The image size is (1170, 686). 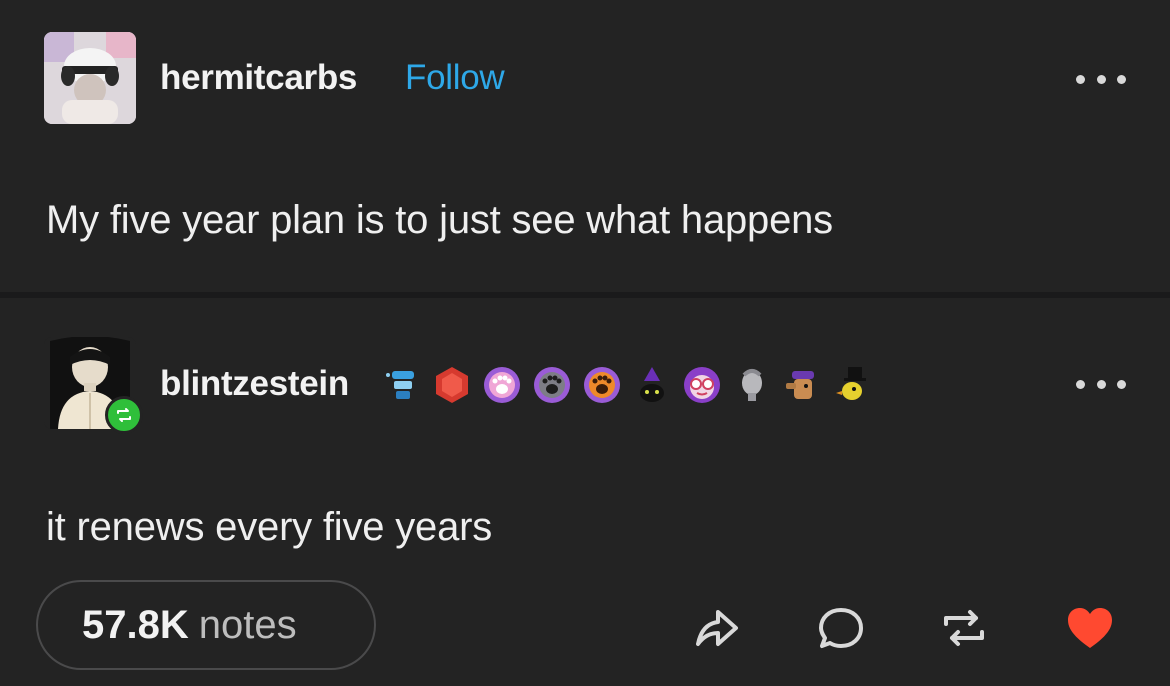 What do you see at coordinates (702, 385) in the screenshot?
I see `sunglasses-face-badge-icon` at bounding box center [702, 385].